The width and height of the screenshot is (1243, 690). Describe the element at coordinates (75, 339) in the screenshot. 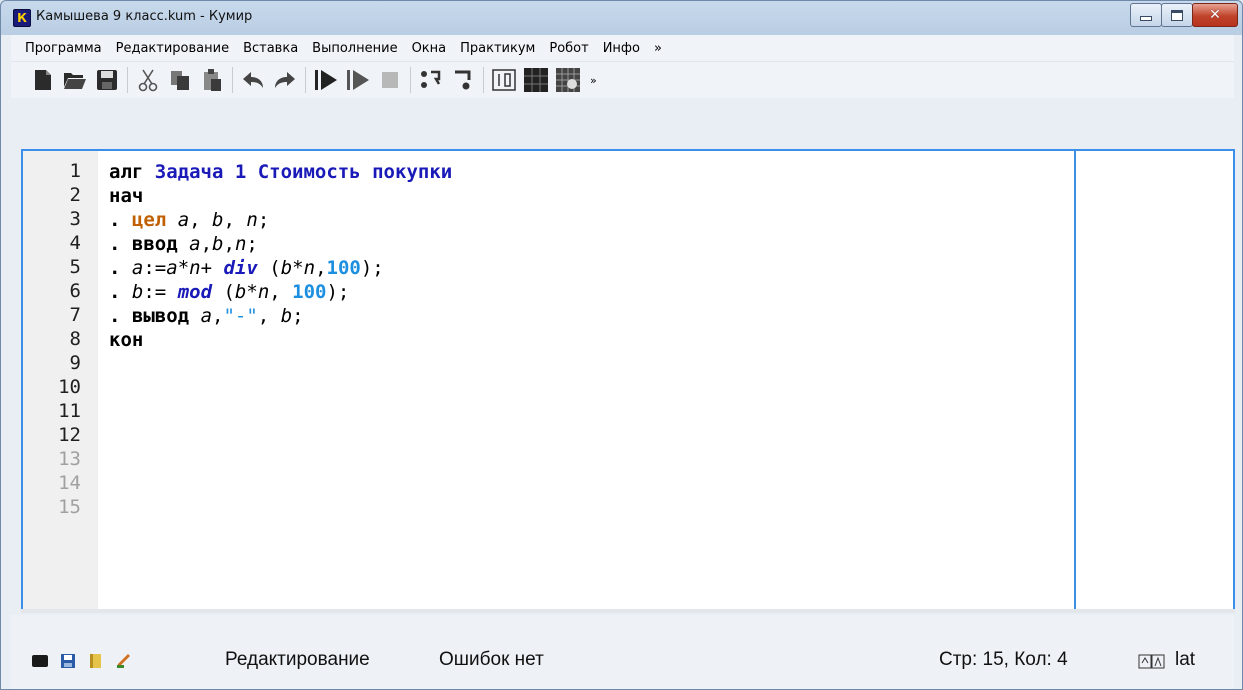

I see `line-number: 8` at that location.